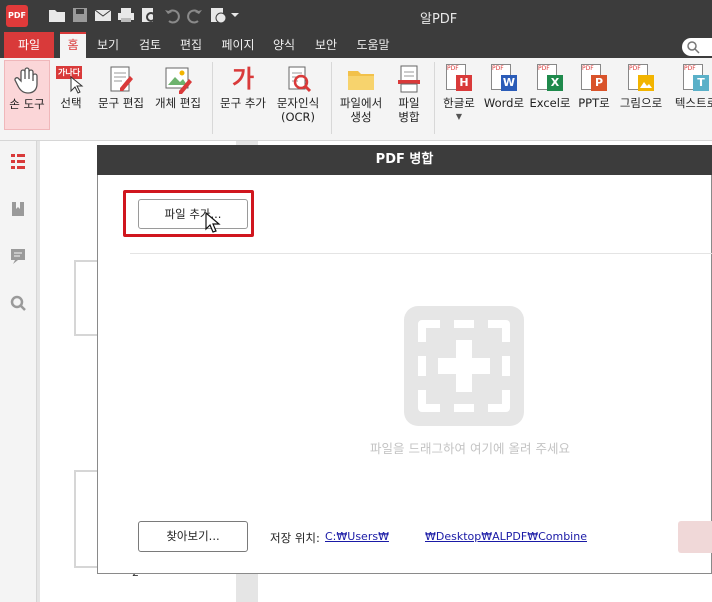  What do you see at coordinates (641, 79) in the screenshot?
I see `image-file-icon: PDF` at bounding box center [641, 79].